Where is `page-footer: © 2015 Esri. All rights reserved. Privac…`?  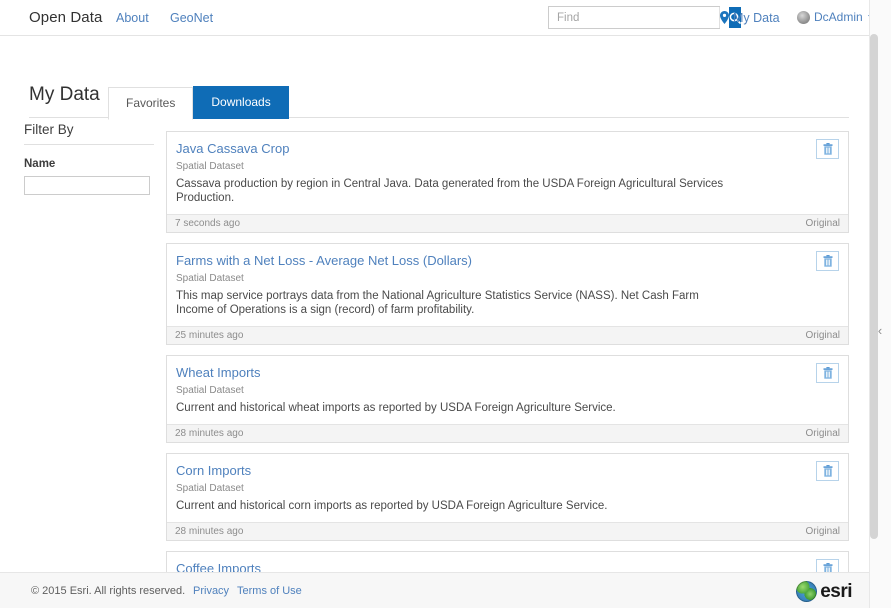
page-footer: © 2015 Esri. All rights reserved. Privac… is located at coordinates (434, 590).